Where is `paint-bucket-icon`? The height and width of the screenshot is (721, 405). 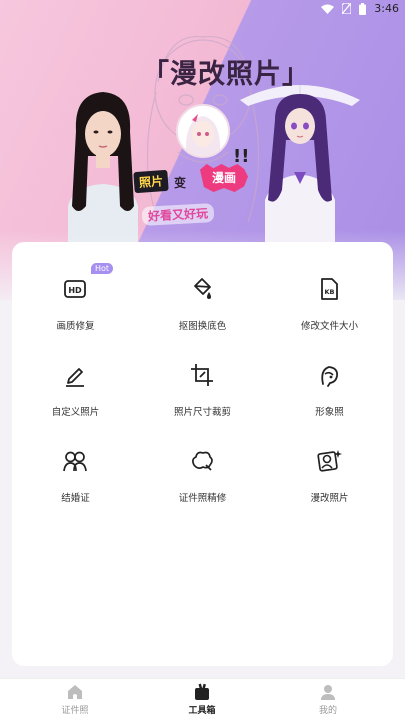 paint-bucket-icon is located at coordinates (202, 288).